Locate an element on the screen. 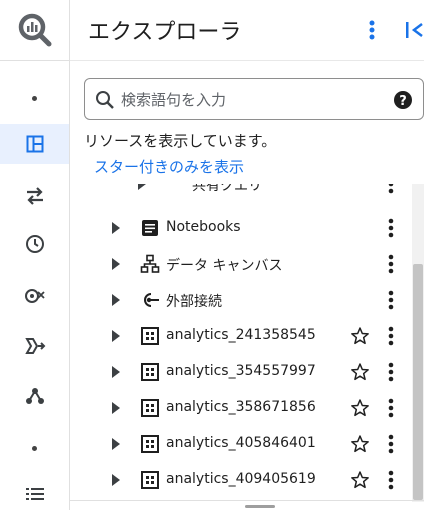 Image resolution: width=424 pixels, height=514 pixels. resize-handle is located at coordinates (260, 506).